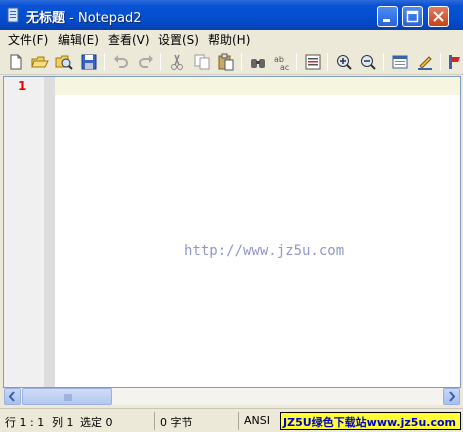 This screenshot has width=463, height=432. Describe the element at coordinates (425, 62) in the screenshot. I see `edit-icon` at that location.